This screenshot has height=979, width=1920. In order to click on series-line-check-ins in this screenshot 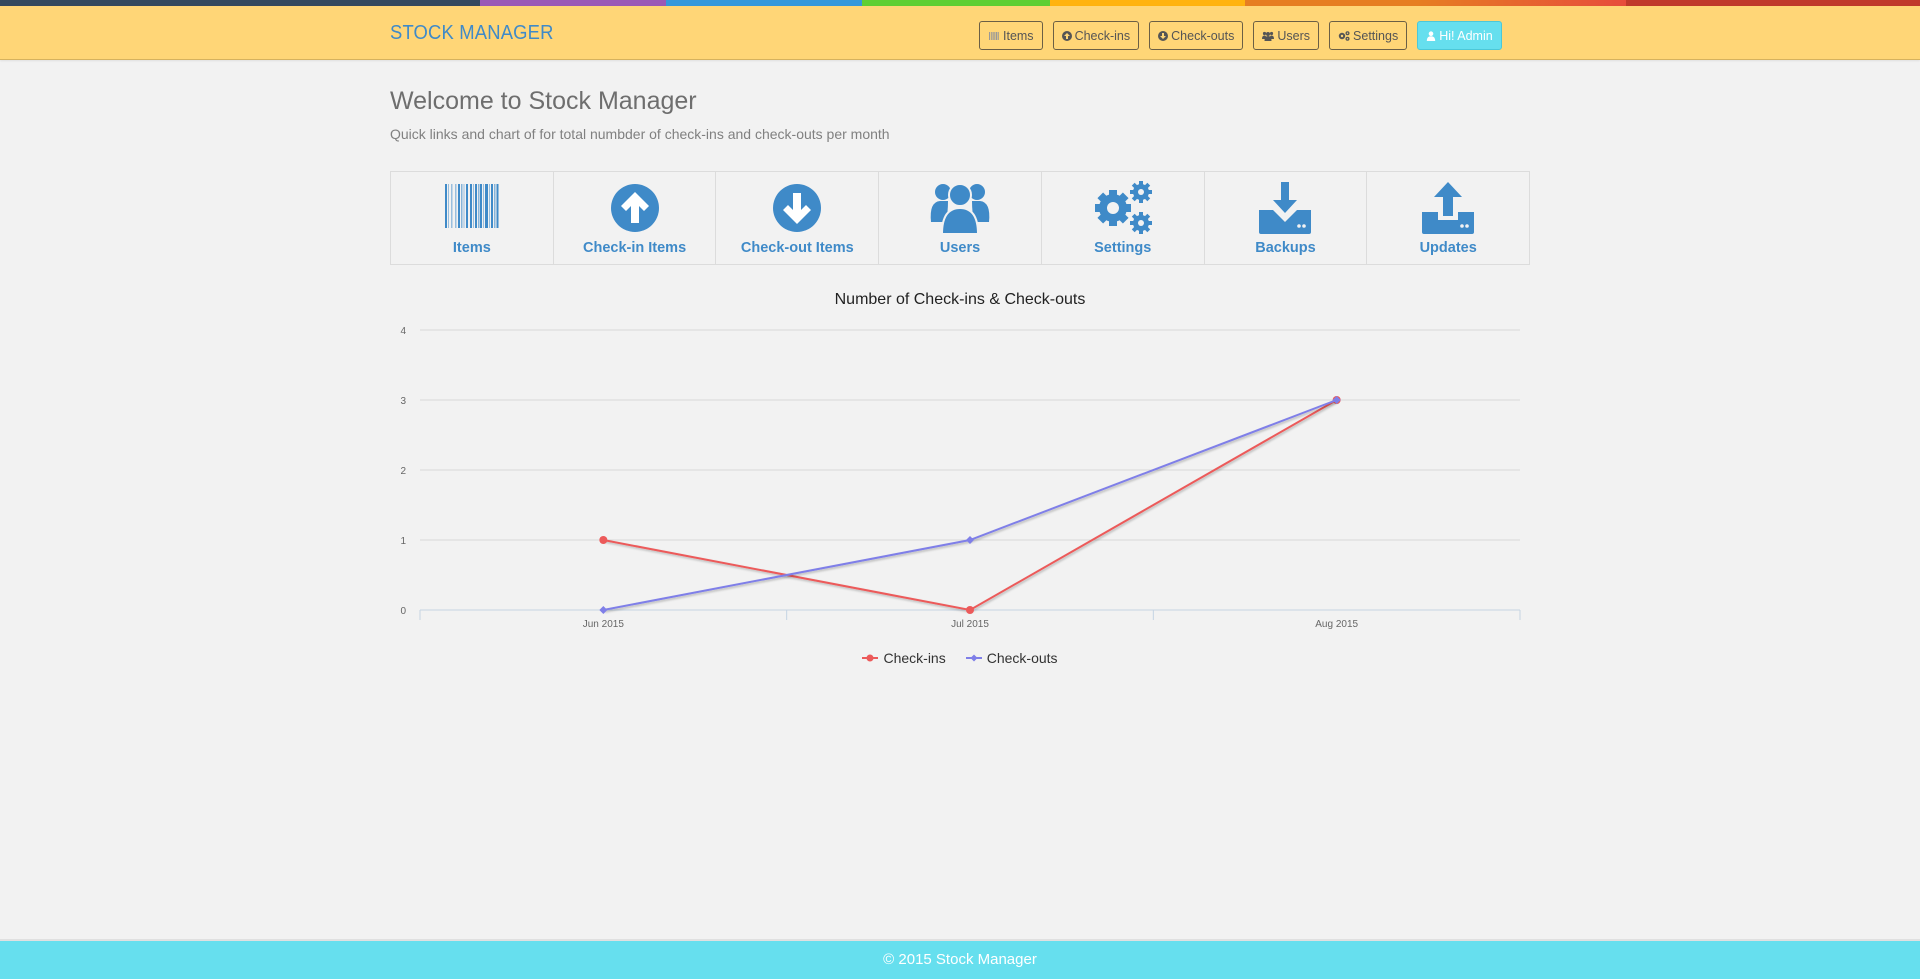, I will do `click(970, 505)`.